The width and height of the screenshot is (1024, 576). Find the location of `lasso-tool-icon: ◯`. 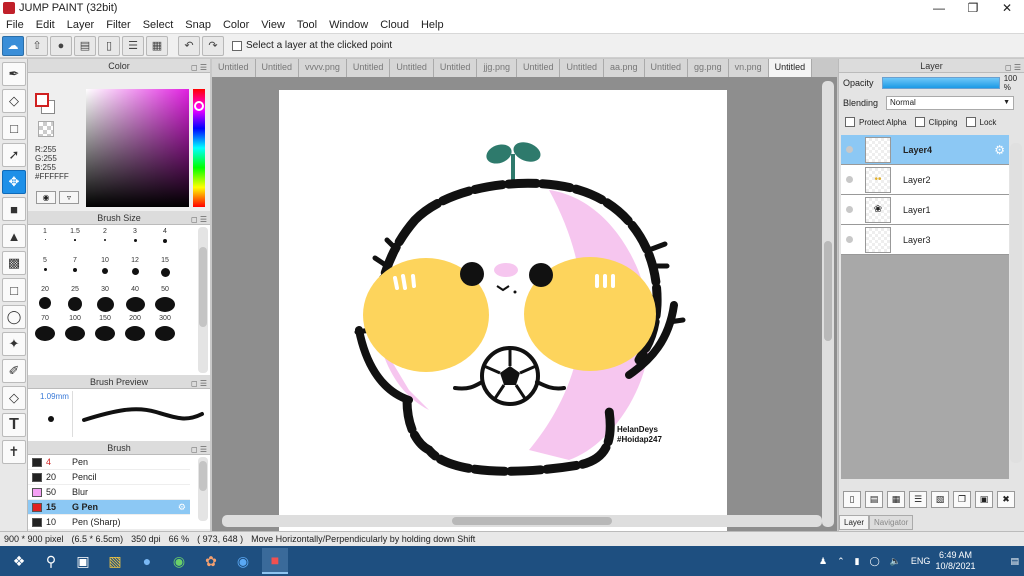

lasso-tool-icon: ◯ is located at coordinates (14, 317).